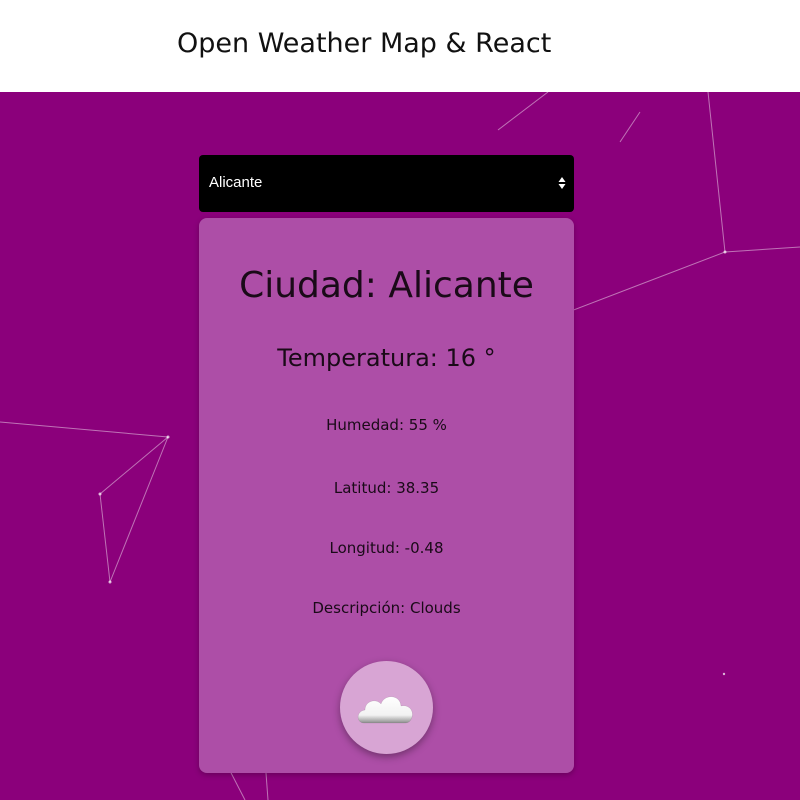 The width and height of the screenshot is (800, 800). Describe the element at coordinates (386, 285) in the screenshot. I see `city-heading: Ciudad: Alicante` at that location.